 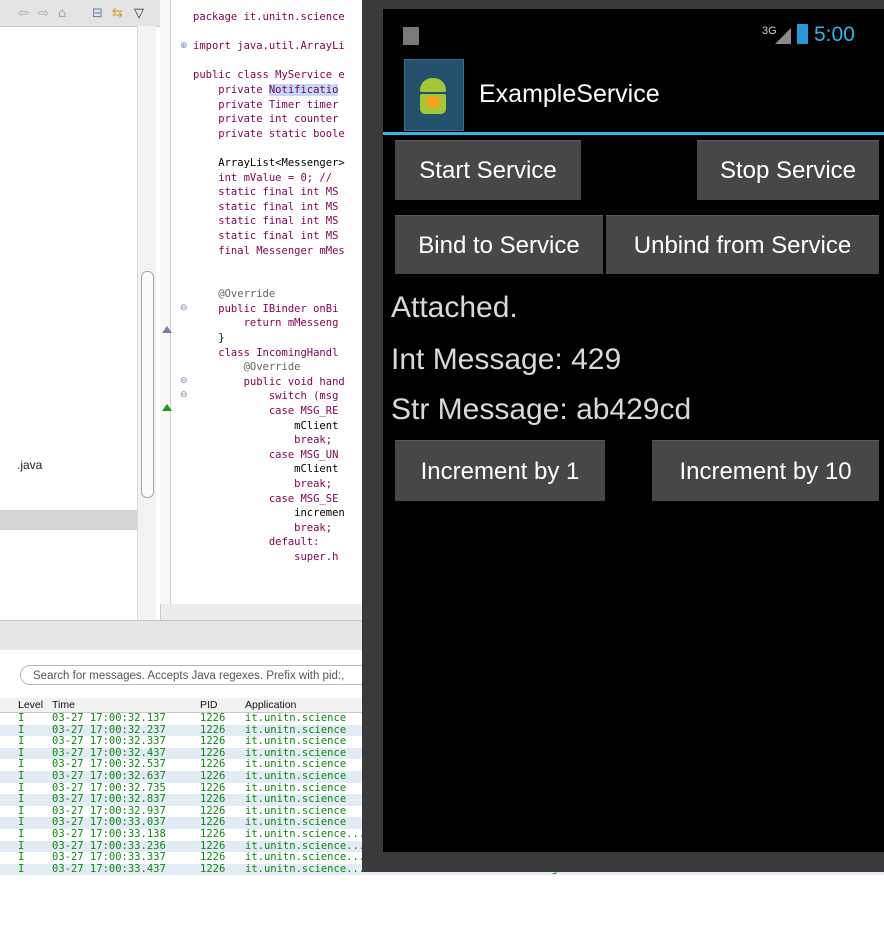 What do you see at coordinates (269, 17) in the screenshot?
I see `code-line: package it.unitn.science` at bounding box center [269, 17].